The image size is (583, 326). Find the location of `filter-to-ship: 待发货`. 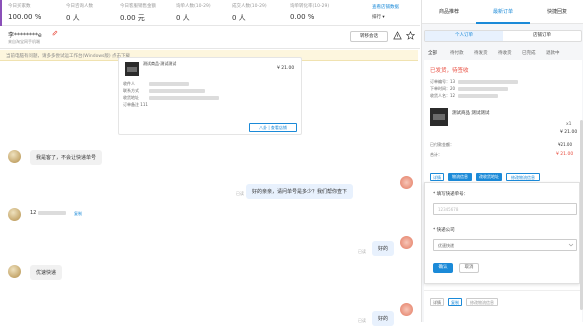

filter-to-ship: 待发货 is located at coordinates (481, 53).